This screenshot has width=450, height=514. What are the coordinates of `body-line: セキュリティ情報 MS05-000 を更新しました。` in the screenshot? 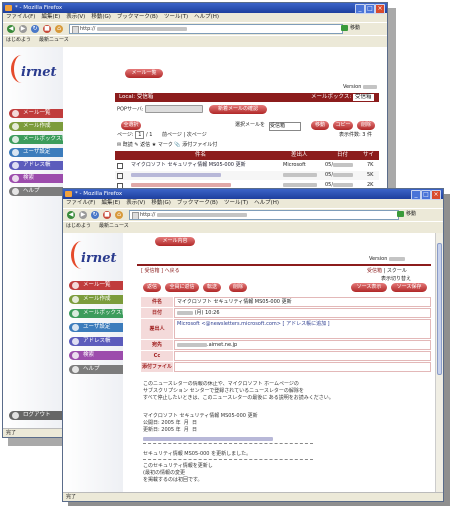 It's located at (197, 454).